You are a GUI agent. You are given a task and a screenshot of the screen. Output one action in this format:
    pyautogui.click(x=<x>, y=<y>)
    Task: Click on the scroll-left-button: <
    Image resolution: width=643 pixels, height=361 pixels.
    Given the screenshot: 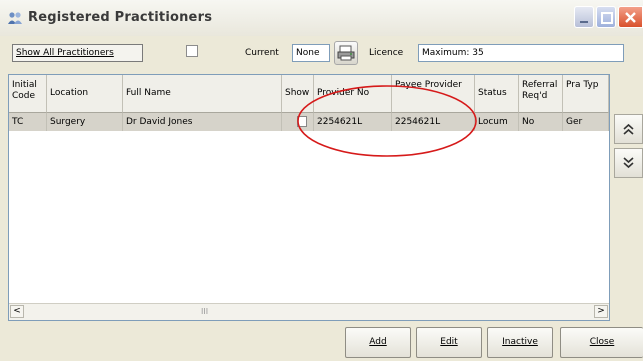 What is the action you would take?
    pyautogui.click(x=17, y=311)
    